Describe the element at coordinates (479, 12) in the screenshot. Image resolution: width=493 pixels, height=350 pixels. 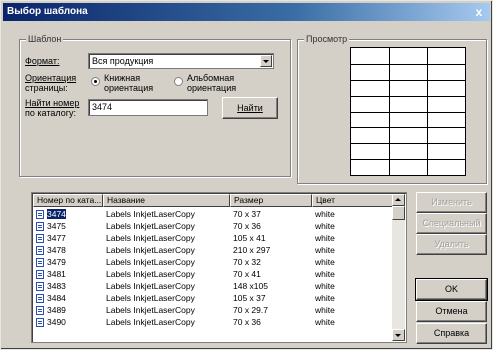
I see `close-icon: x` at that location.